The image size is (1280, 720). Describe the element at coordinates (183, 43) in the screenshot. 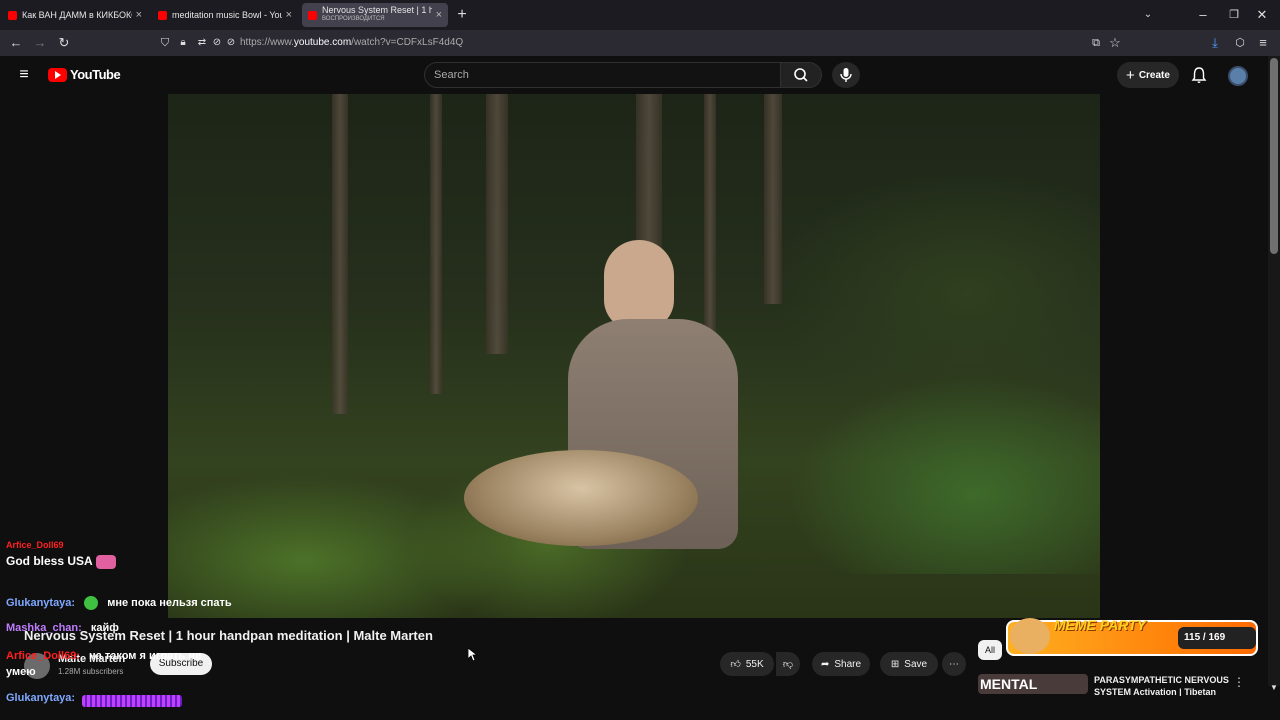

I see `lock-icon: 🔒︎` at that location.